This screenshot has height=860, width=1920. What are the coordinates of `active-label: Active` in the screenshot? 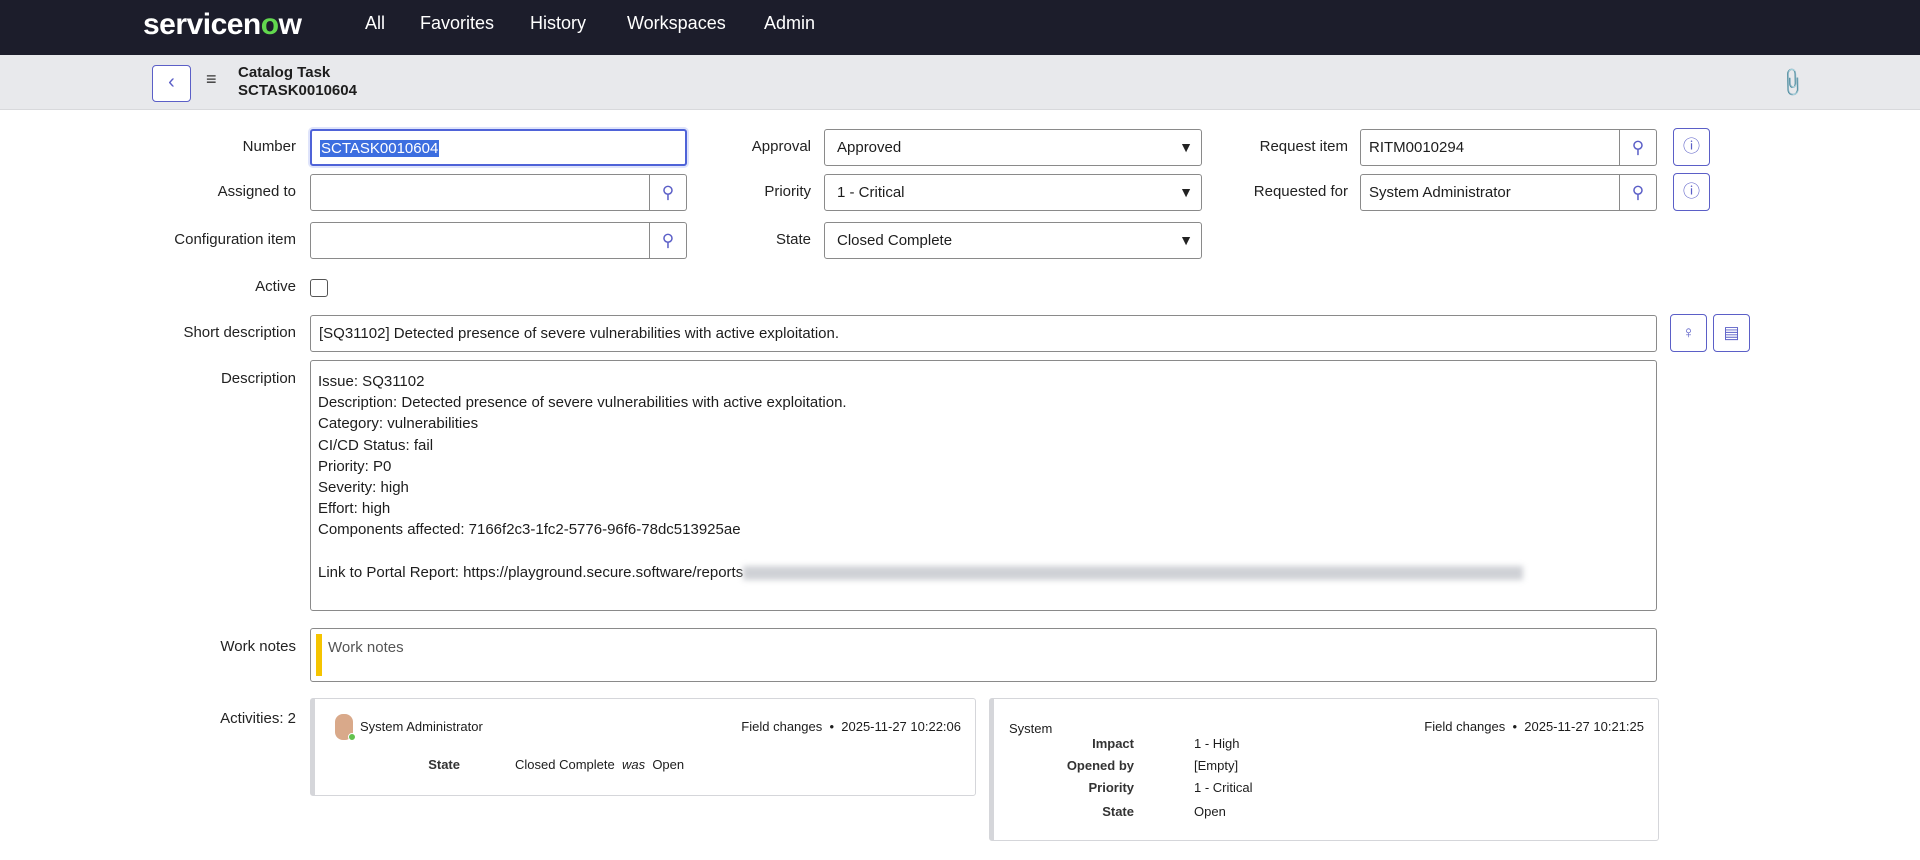 It's located at (275, 286).